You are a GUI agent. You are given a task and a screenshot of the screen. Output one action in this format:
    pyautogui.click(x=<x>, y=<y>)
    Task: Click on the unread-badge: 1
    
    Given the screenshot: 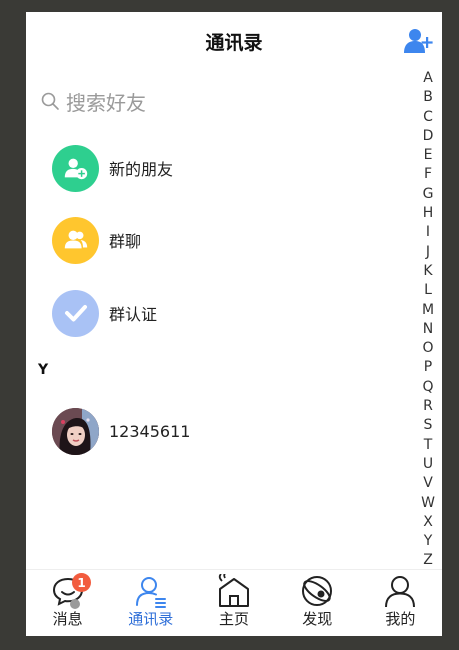 What is the action you would take?
    pyautogui.click(x=81, y=582)
    